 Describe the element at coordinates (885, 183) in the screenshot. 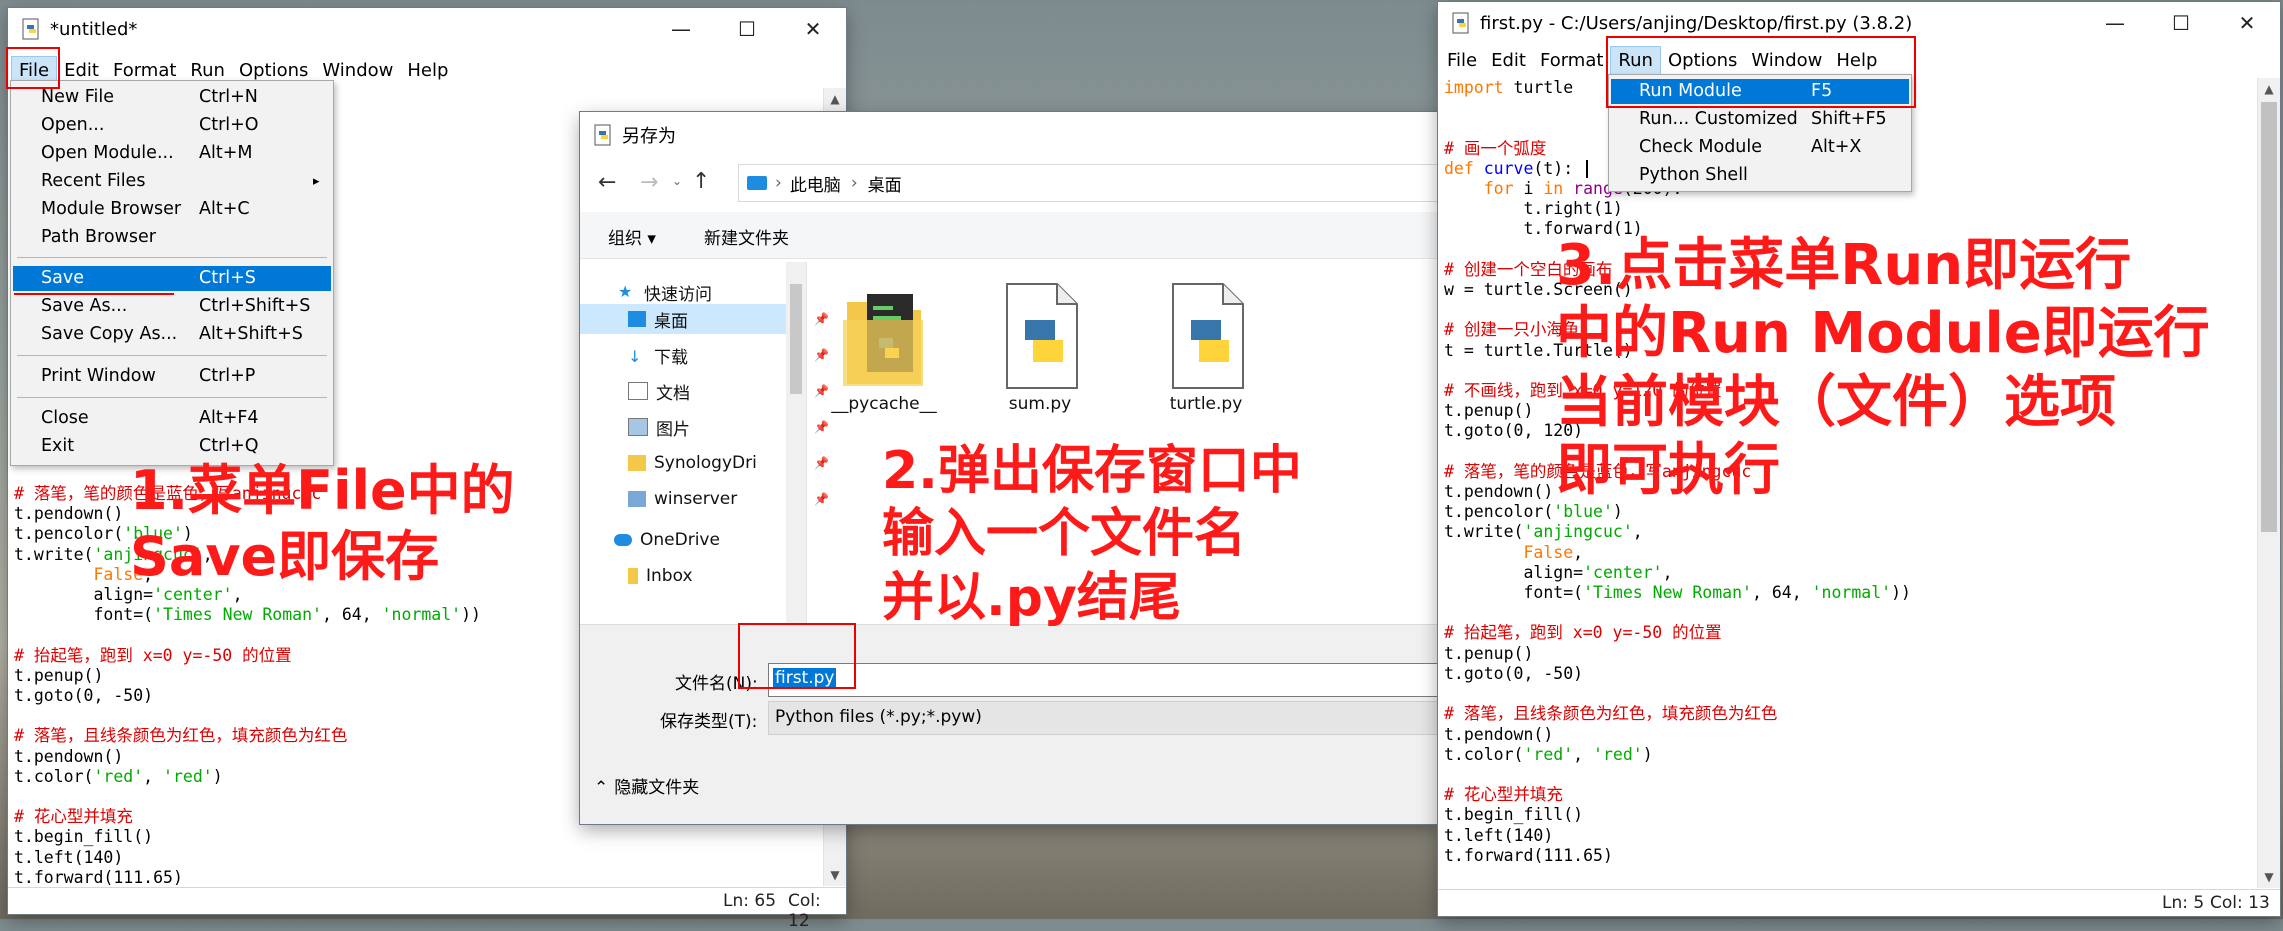

I see `breadcrumb-desktop: 桌面` at that location.